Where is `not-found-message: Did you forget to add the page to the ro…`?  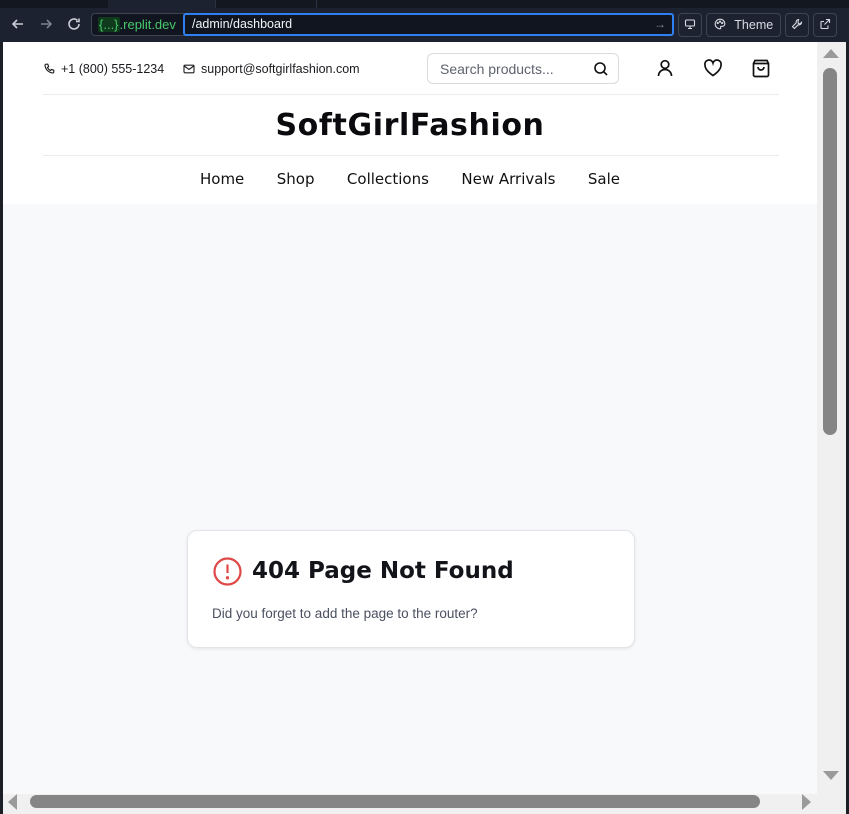
not-found-message: Did you forget to add the page to the ro… is located at coordinates (345, 613).